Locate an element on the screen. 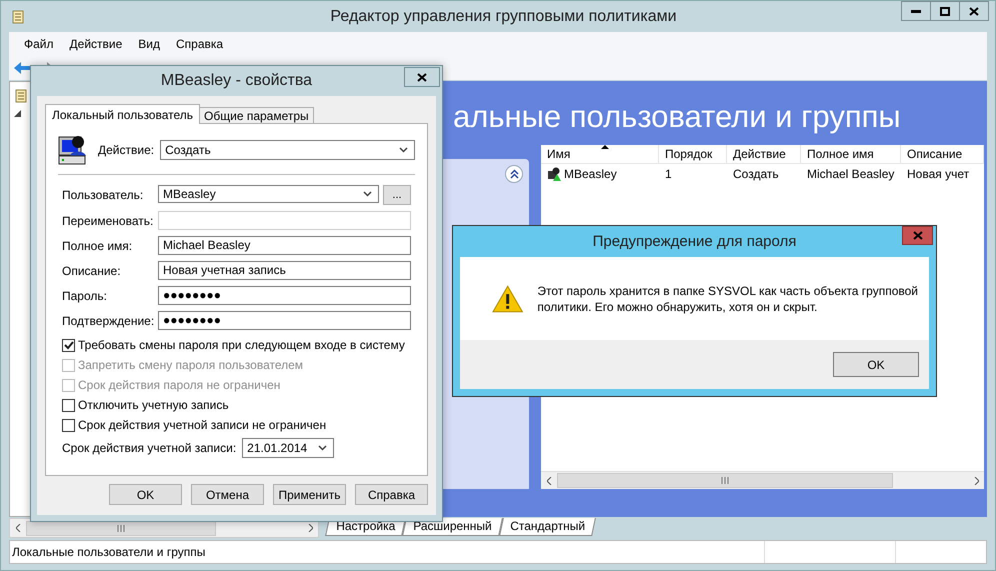 Image resolution: width=996 pixels, height=571 pixels. field-label: Срок действия учетной записи: is located at coordinates (149, 448).